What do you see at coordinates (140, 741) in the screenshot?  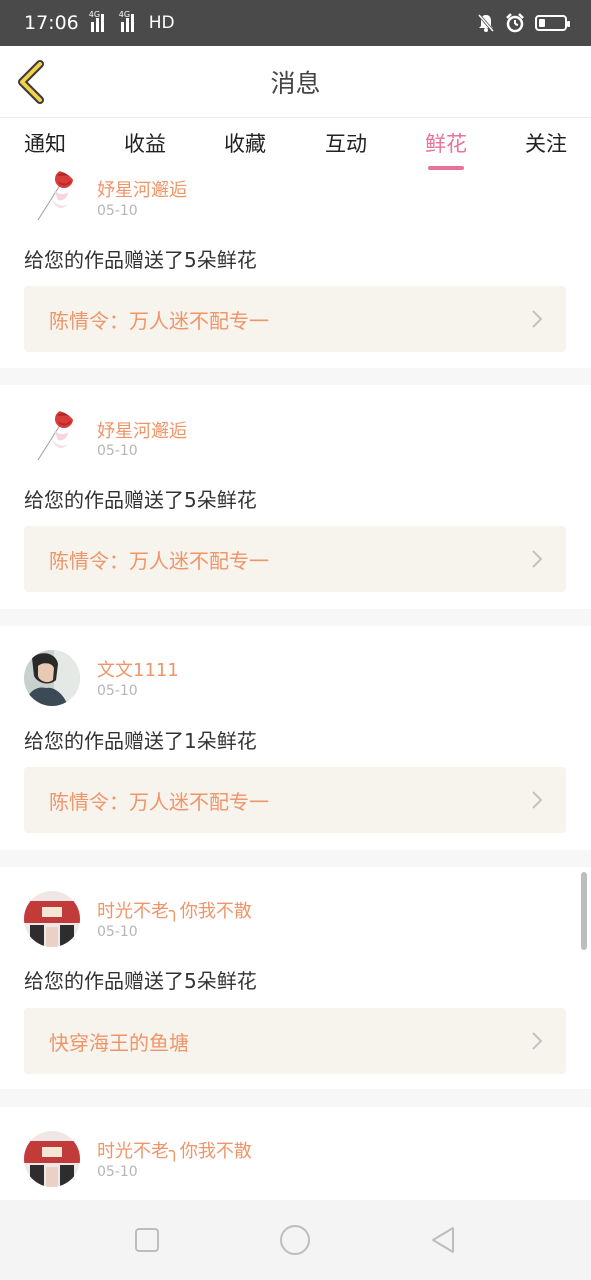 I see `gift-message: 给您的作品赠送了1朵鲜花` at bounding box center [140, 741].